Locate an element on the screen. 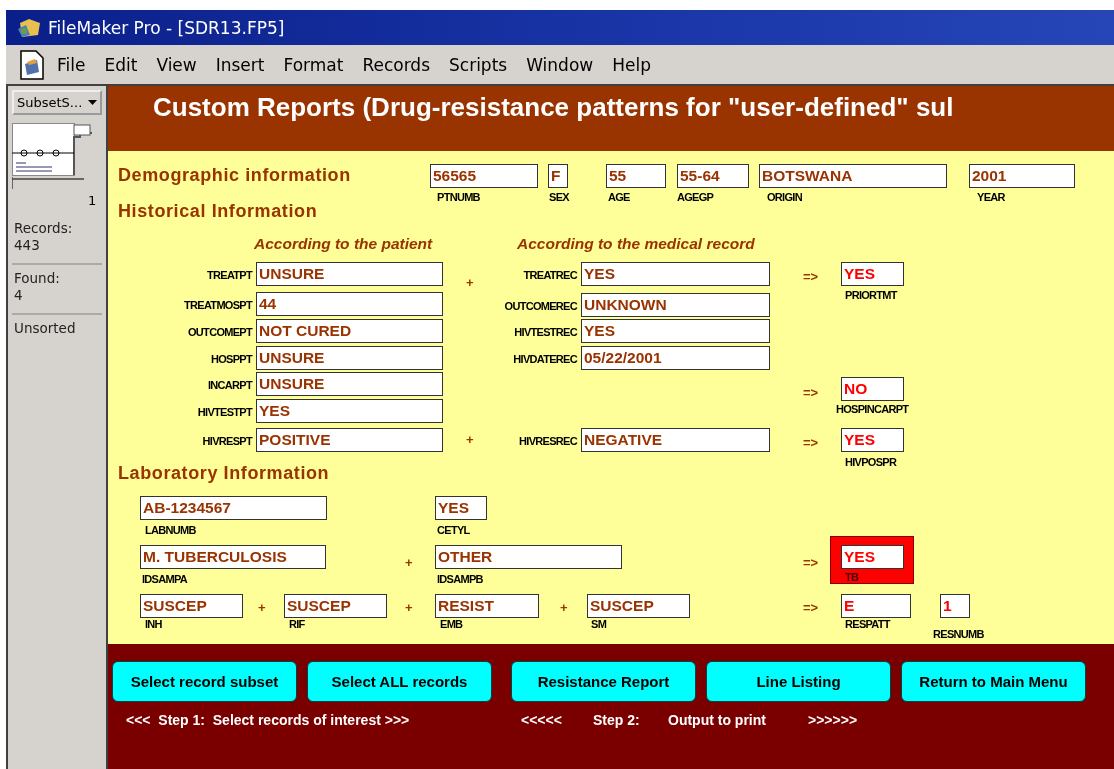 The image size is (1114, 769). data-field: NO is located at coordinates (872, 389).